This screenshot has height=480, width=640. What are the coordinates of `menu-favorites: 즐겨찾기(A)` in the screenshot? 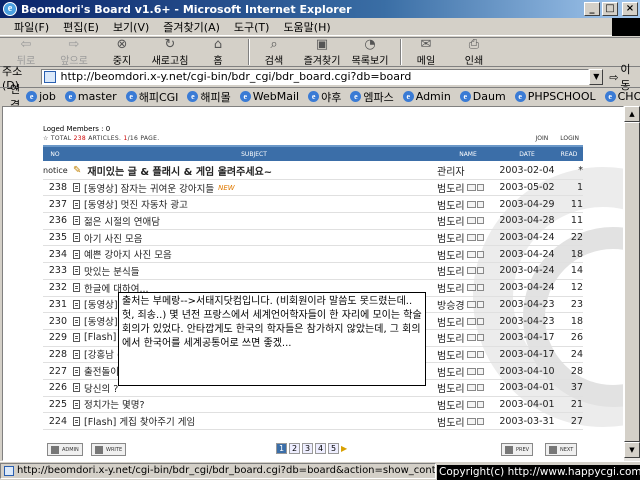 It's located at (191, 27).